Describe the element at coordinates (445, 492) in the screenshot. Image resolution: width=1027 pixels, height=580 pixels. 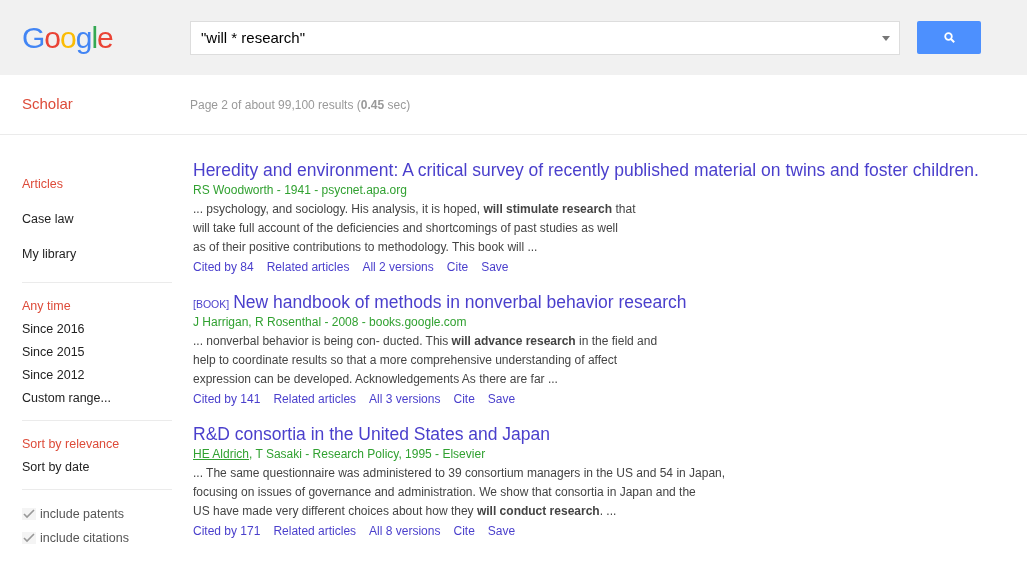
I see `snippet-line: focusing on issues of governance and administration. We show that consortia in Japan and the` at that location.